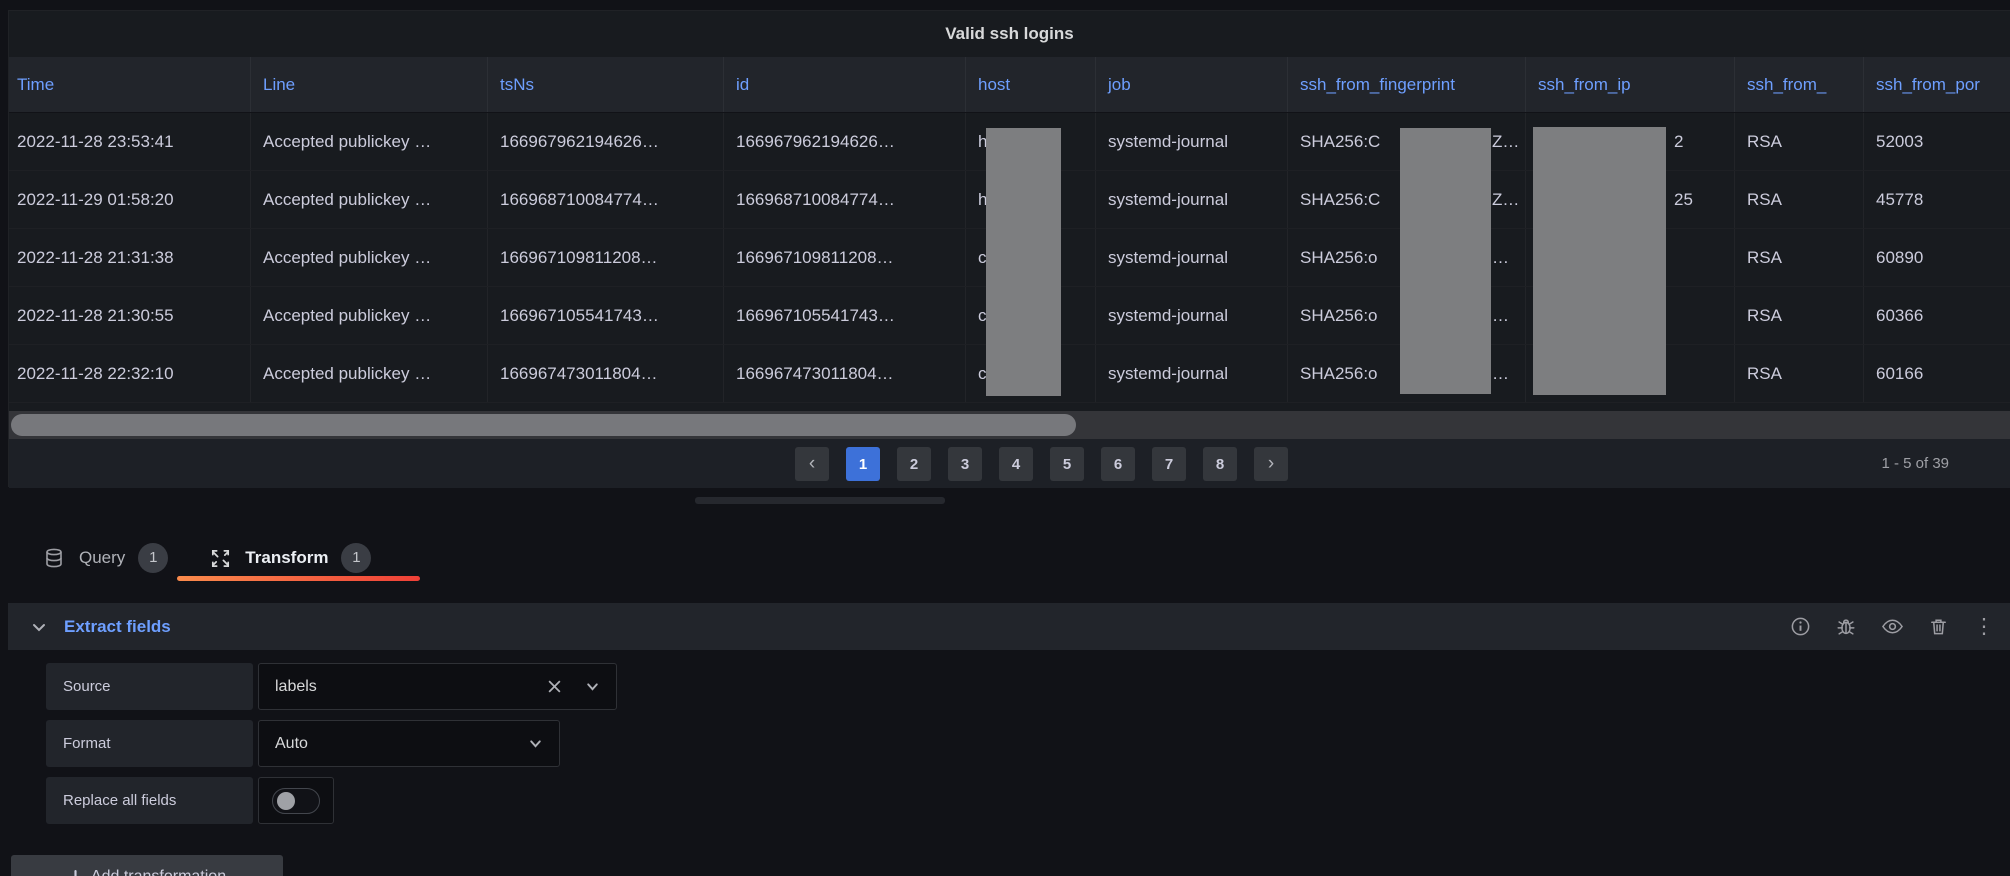 The height and width of the screenshot is (876, 2010). What do you see at coordinates (149, 743) in the screenshot?
I see `format-label: Format` at bounding box center [149, 743].